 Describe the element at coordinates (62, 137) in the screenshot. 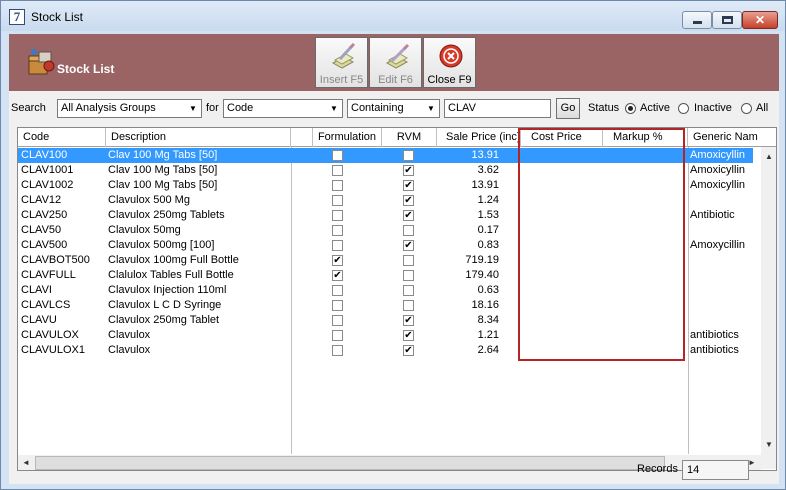

I see `col-header-code: Code` at that location.